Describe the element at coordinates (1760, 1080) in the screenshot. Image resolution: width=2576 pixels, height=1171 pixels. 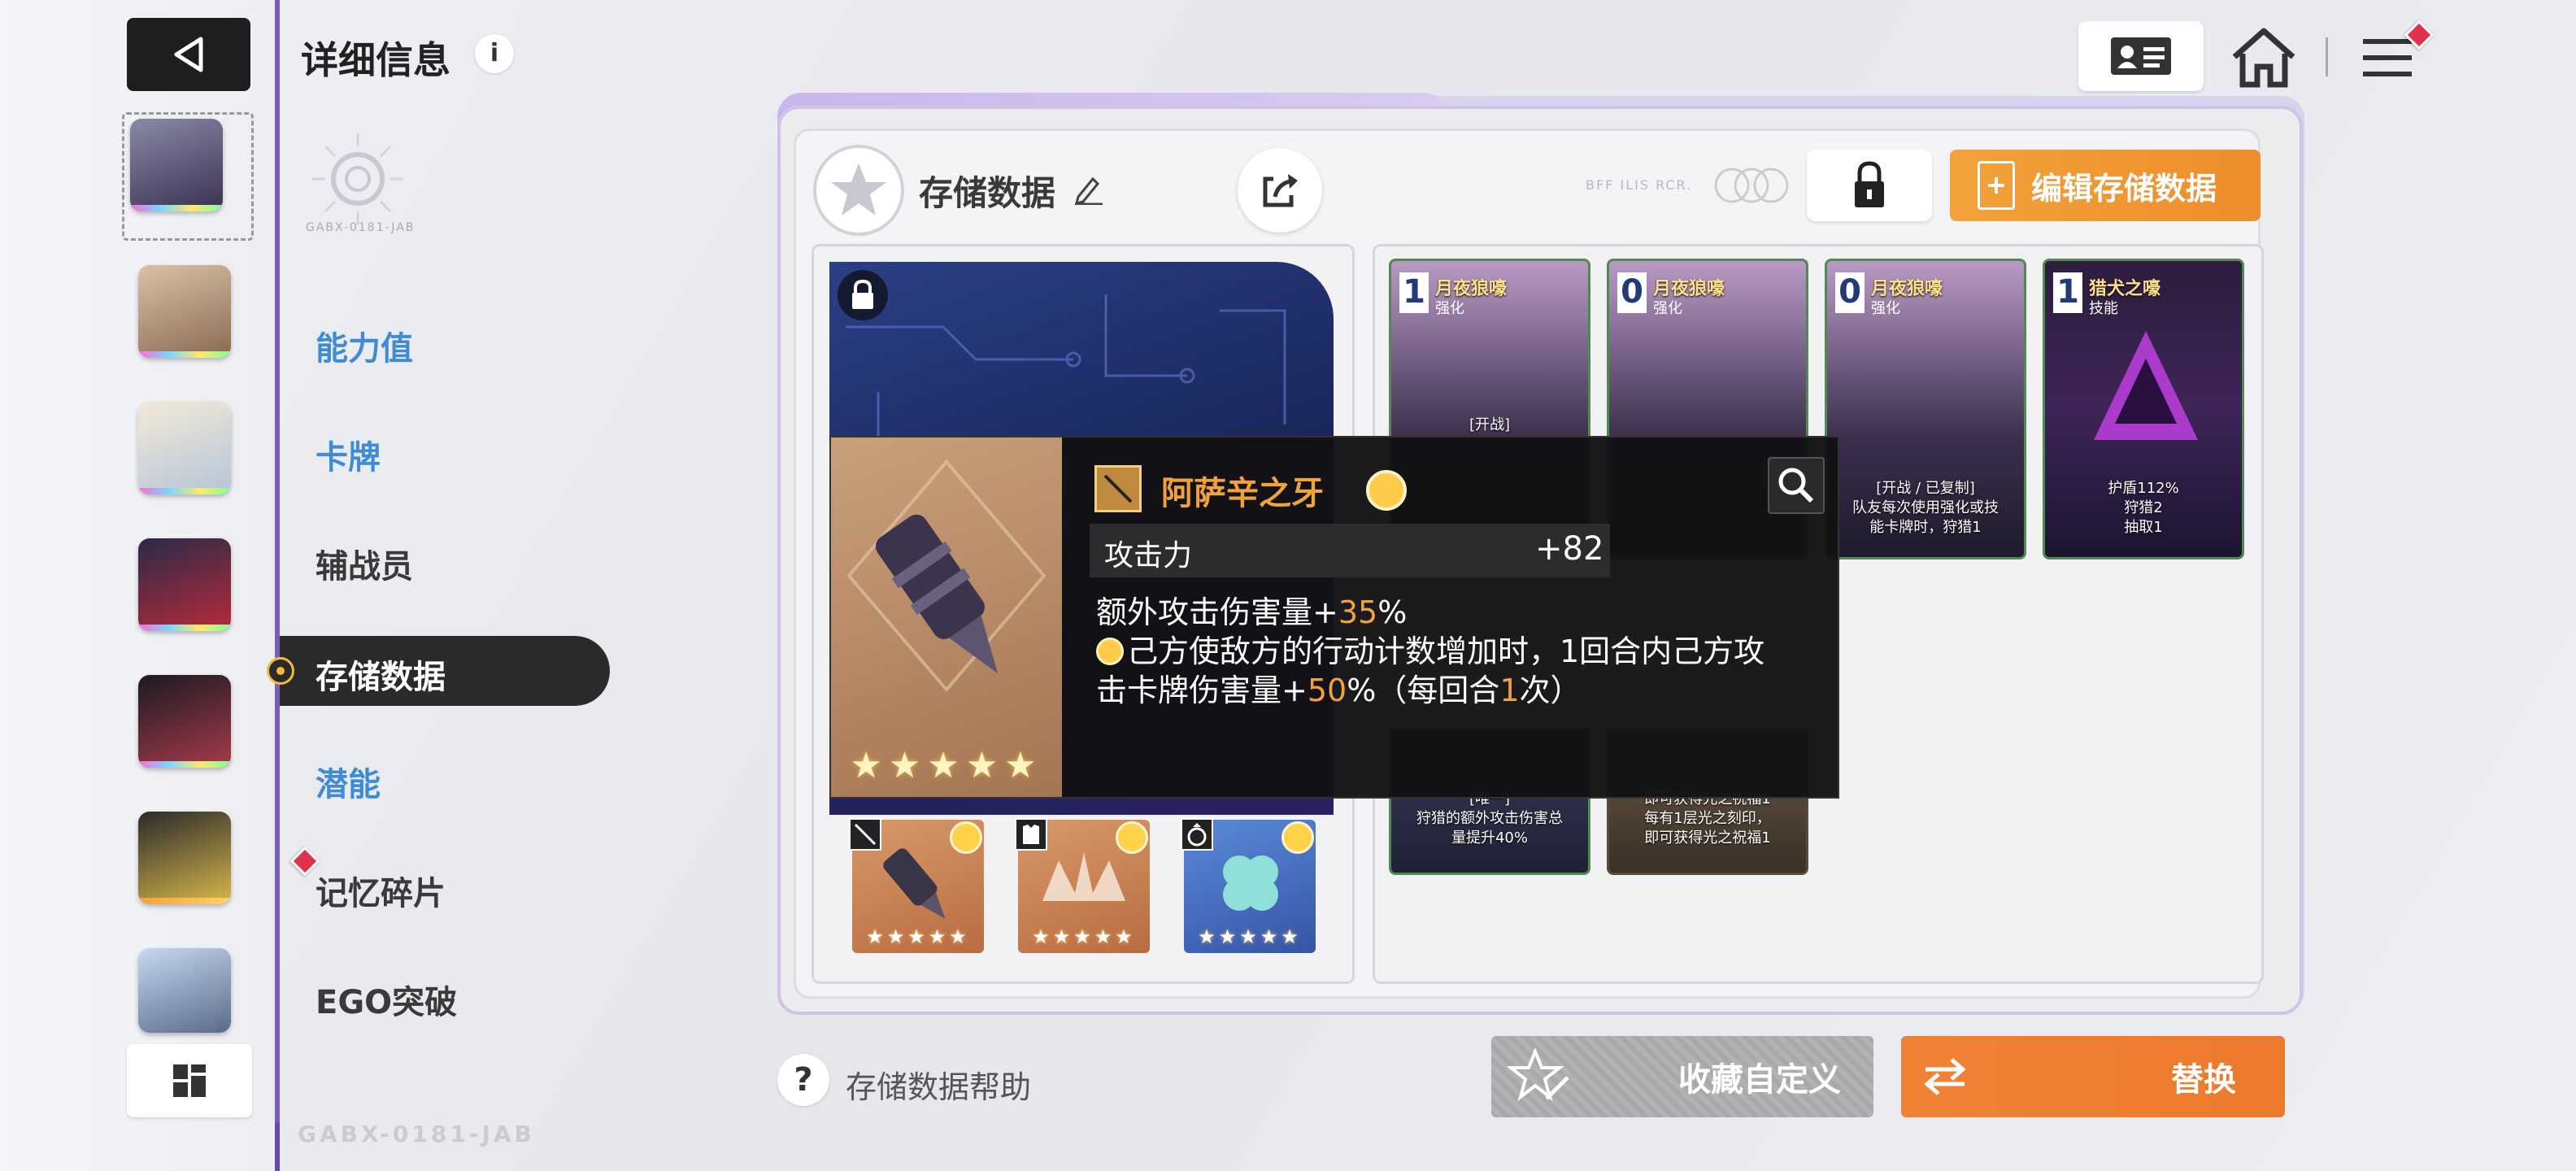
I see `favorite-custom-label: 收藏自定义` at that location.